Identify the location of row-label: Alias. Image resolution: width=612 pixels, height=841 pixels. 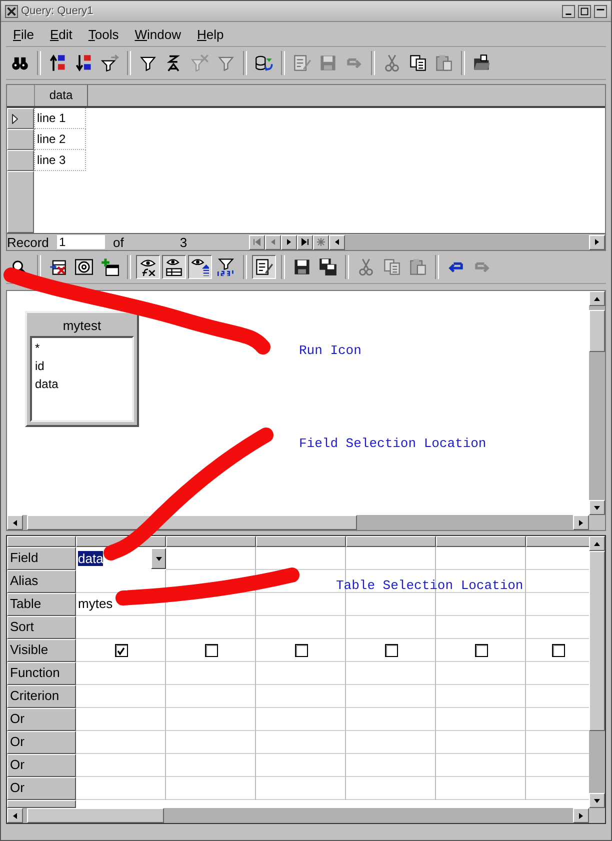
(41, 581).